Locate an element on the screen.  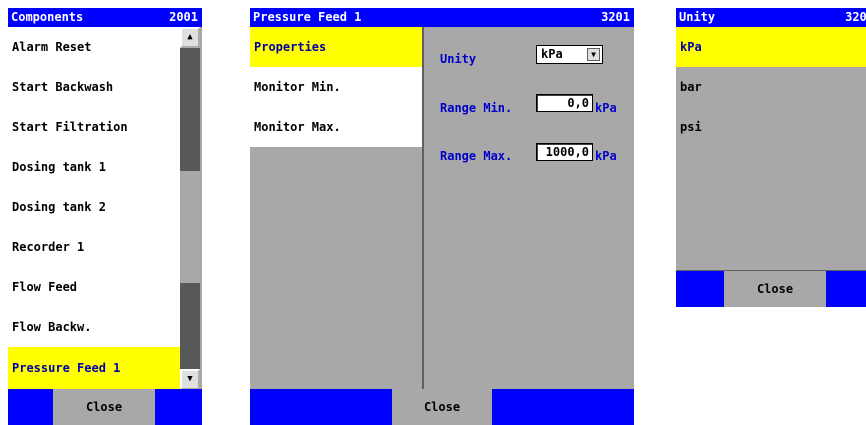
range-min-field: 0,0 is located at coordinates (564, 103).